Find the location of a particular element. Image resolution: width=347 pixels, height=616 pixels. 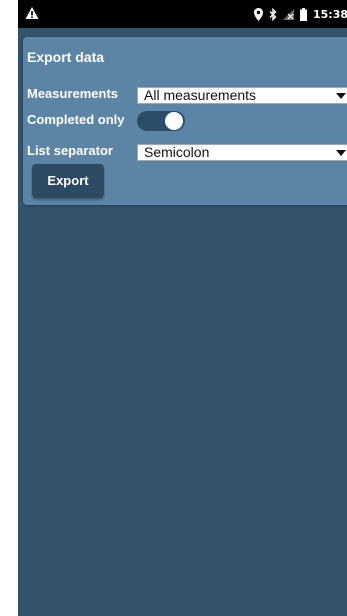

list-separator-label: List separator is located at coordinates (70, 150).